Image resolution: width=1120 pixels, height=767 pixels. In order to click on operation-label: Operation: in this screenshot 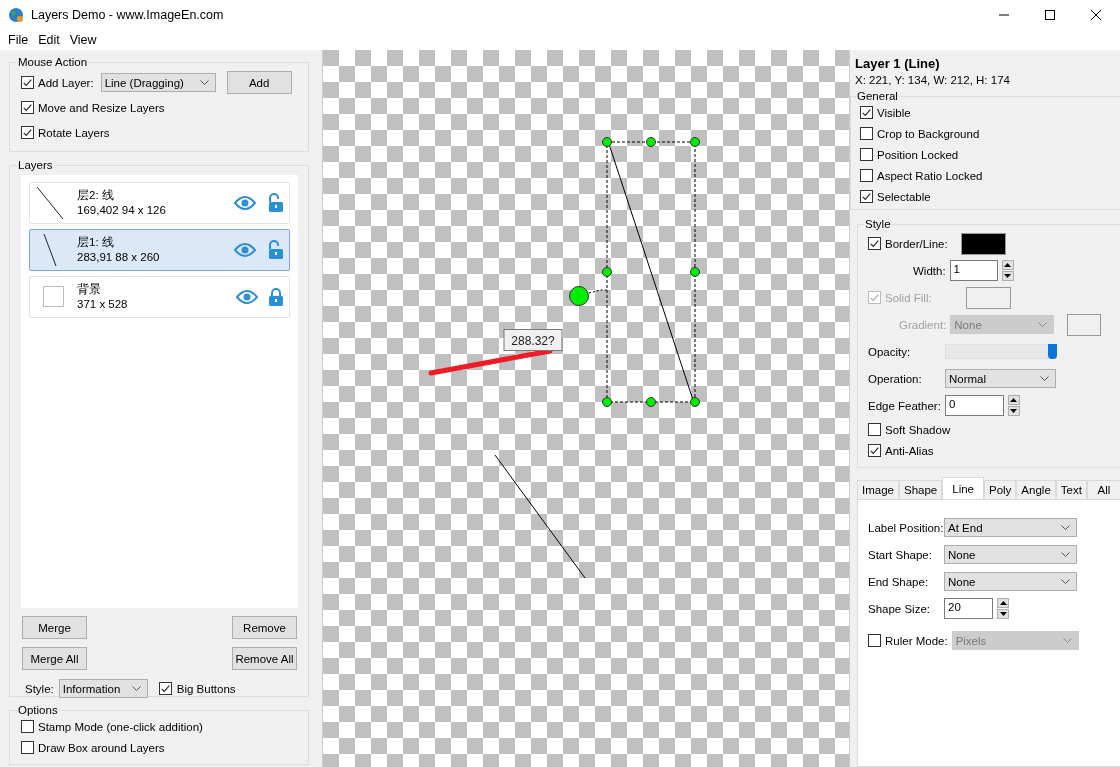, I will do `click(895, 378)`.